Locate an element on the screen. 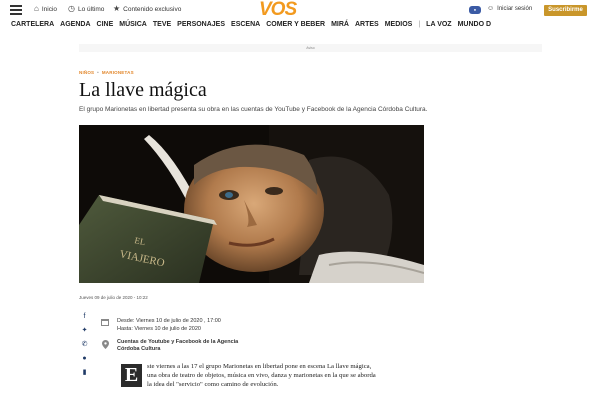  section-link: CARTELERA is located at coordinates (32, 24).